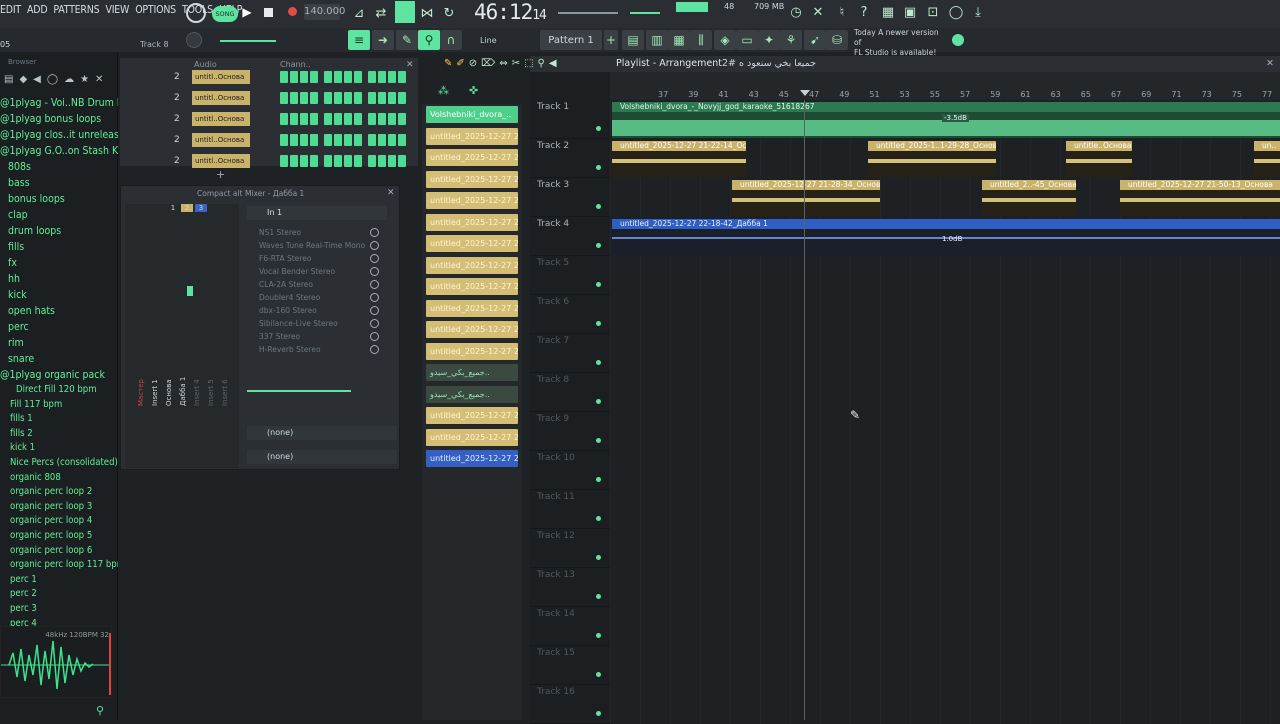 Image resolution: width=1280 pixels, height=724 pixels. Describe the element at coordinates (322, 284) in the screenshot. I see `mixer-fx-slot: CLA-2A Stereo` at that location.